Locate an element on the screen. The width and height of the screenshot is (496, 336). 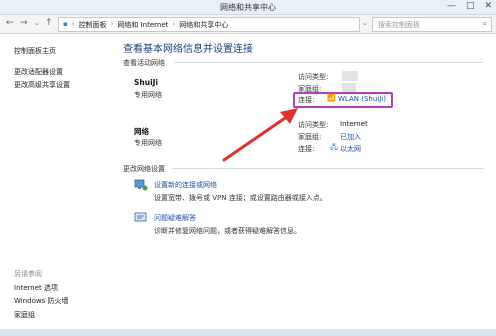
title-bar: 网络和共享中心 — □ ✕ is located at coordinates (248, 7).